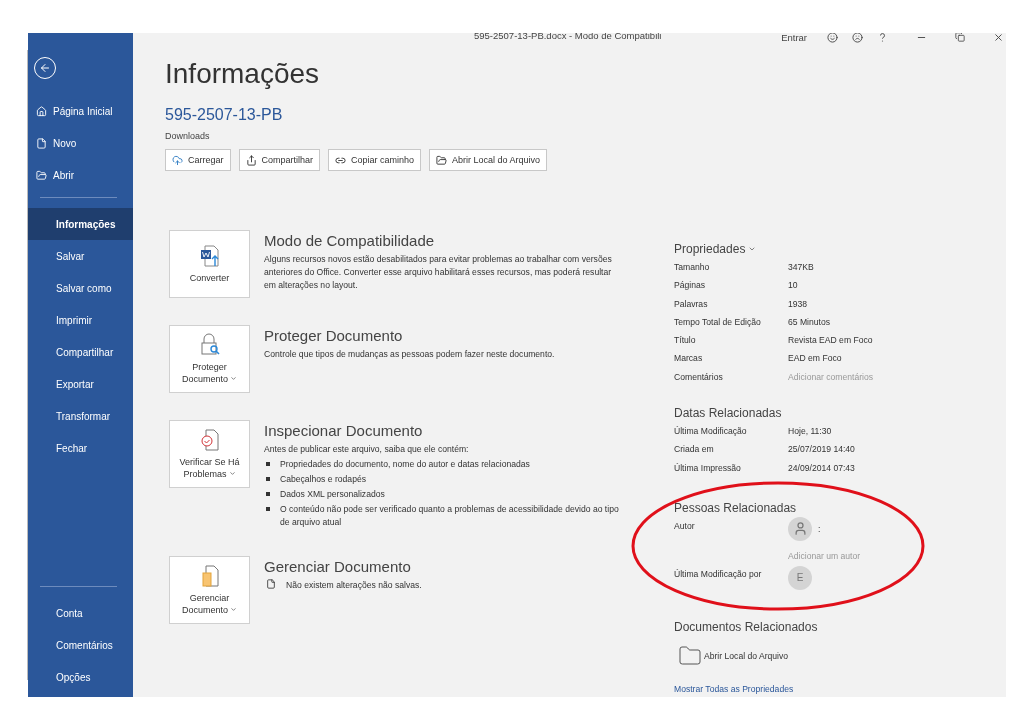  Describe the element at coordinates (821, 468) in the screenshot. I see `date-value: 24/09/2014 07:43` at that location.